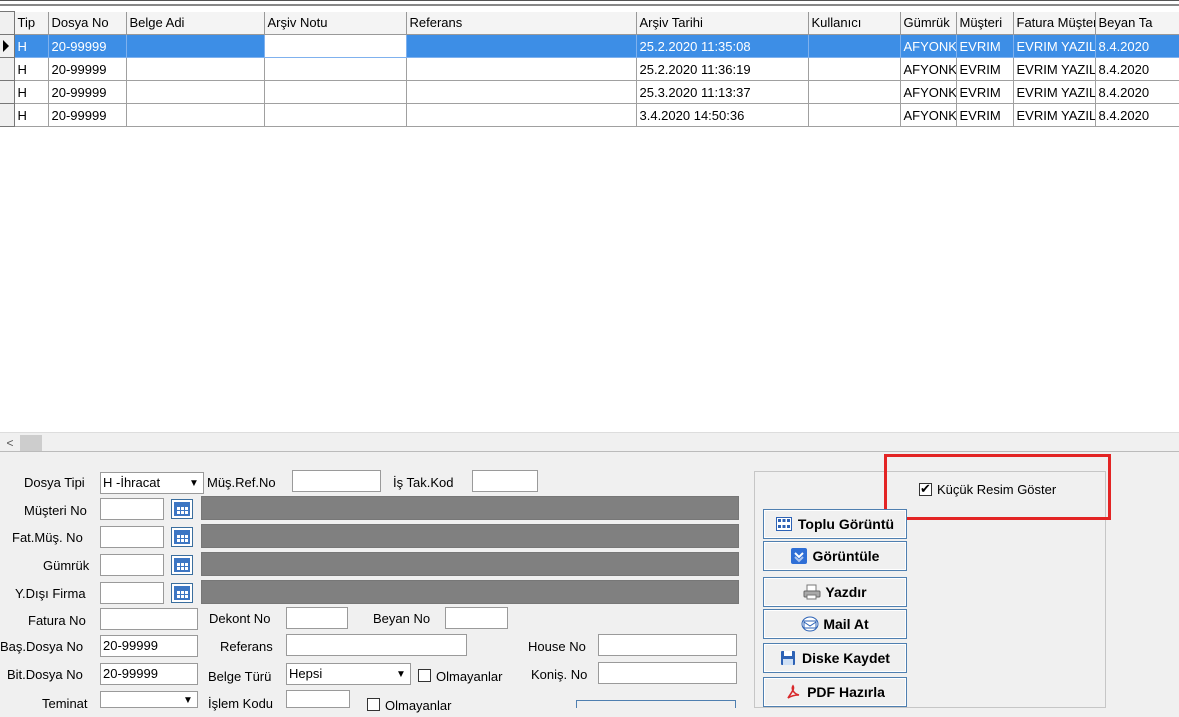  Describe the element at coordinates (348, 674) in the screenshot. I see `belge-turu-select: Hepsi ▼` at that location.